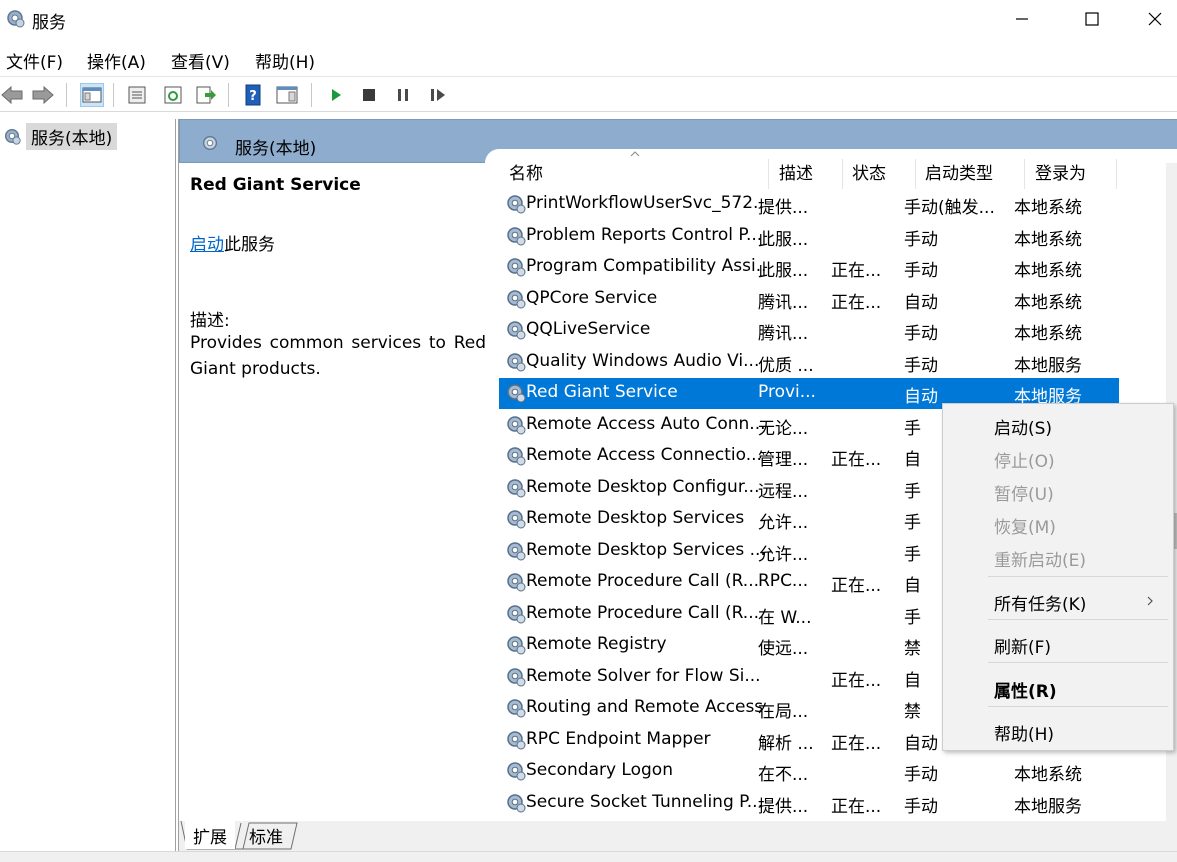  What do you see at coordinates (1040, 561) in the screenshot?
I see `menu-item-restart: 重新启动(E)` at bounding box center [1040, 561].